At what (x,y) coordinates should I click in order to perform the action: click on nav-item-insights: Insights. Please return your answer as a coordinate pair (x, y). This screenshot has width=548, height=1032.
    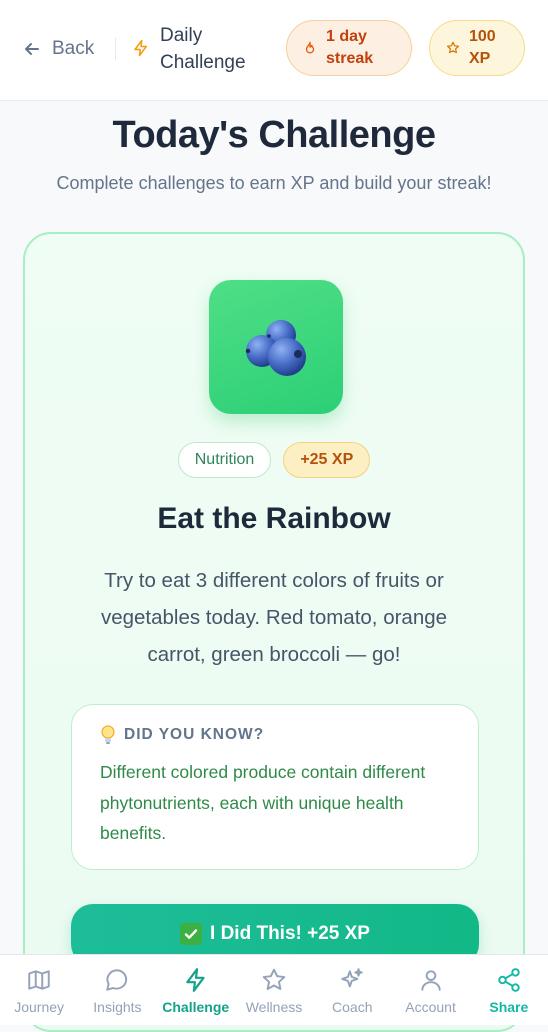
    Looking at the image, I should click on (117, 990).